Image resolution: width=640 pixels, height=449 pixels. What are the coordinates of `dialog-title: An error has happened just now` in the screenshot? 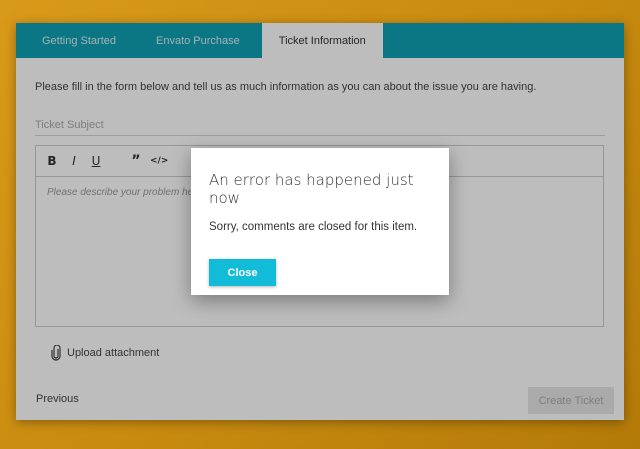 It's located at (311, 189).